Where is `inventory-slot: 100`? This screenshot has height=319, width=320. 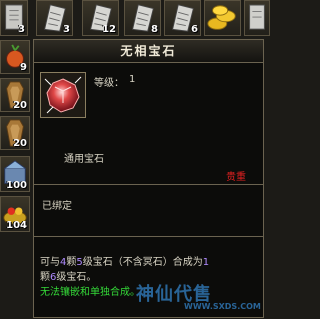
inventory-slot: 100 is located at coordinates (15, 174).